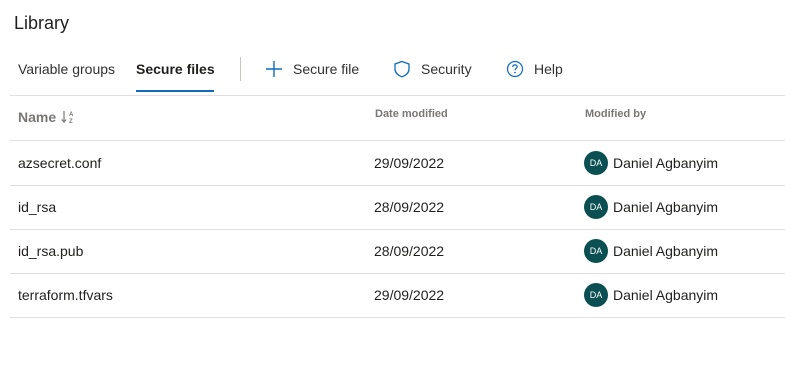 The height and width of the screenshot is (377, 785). I want to click on security-button: Security, so click(432, 69).